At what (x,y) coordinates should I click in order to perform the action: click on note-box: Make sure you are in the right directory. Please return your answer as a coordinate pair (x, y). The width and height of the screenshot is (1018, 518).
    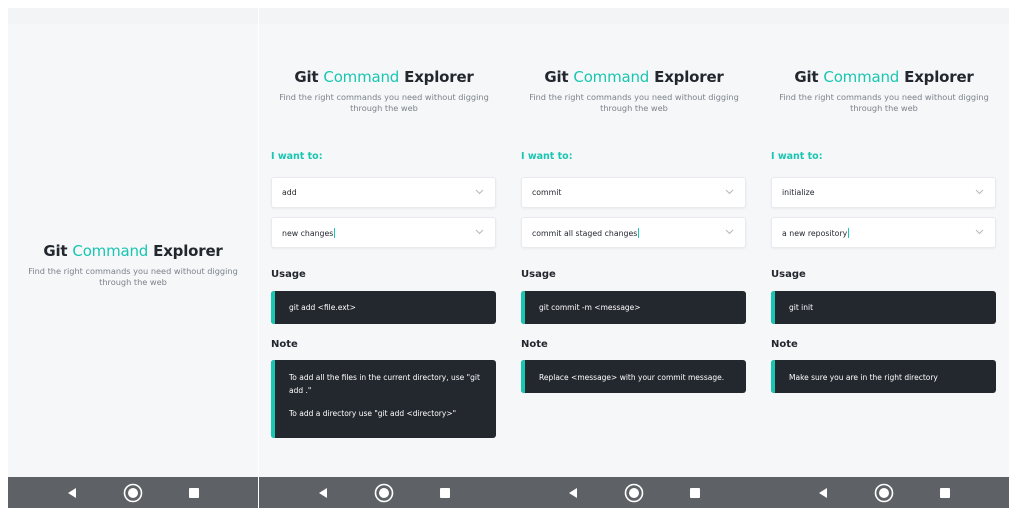
    Looking at the image, I should click on (883, 376).